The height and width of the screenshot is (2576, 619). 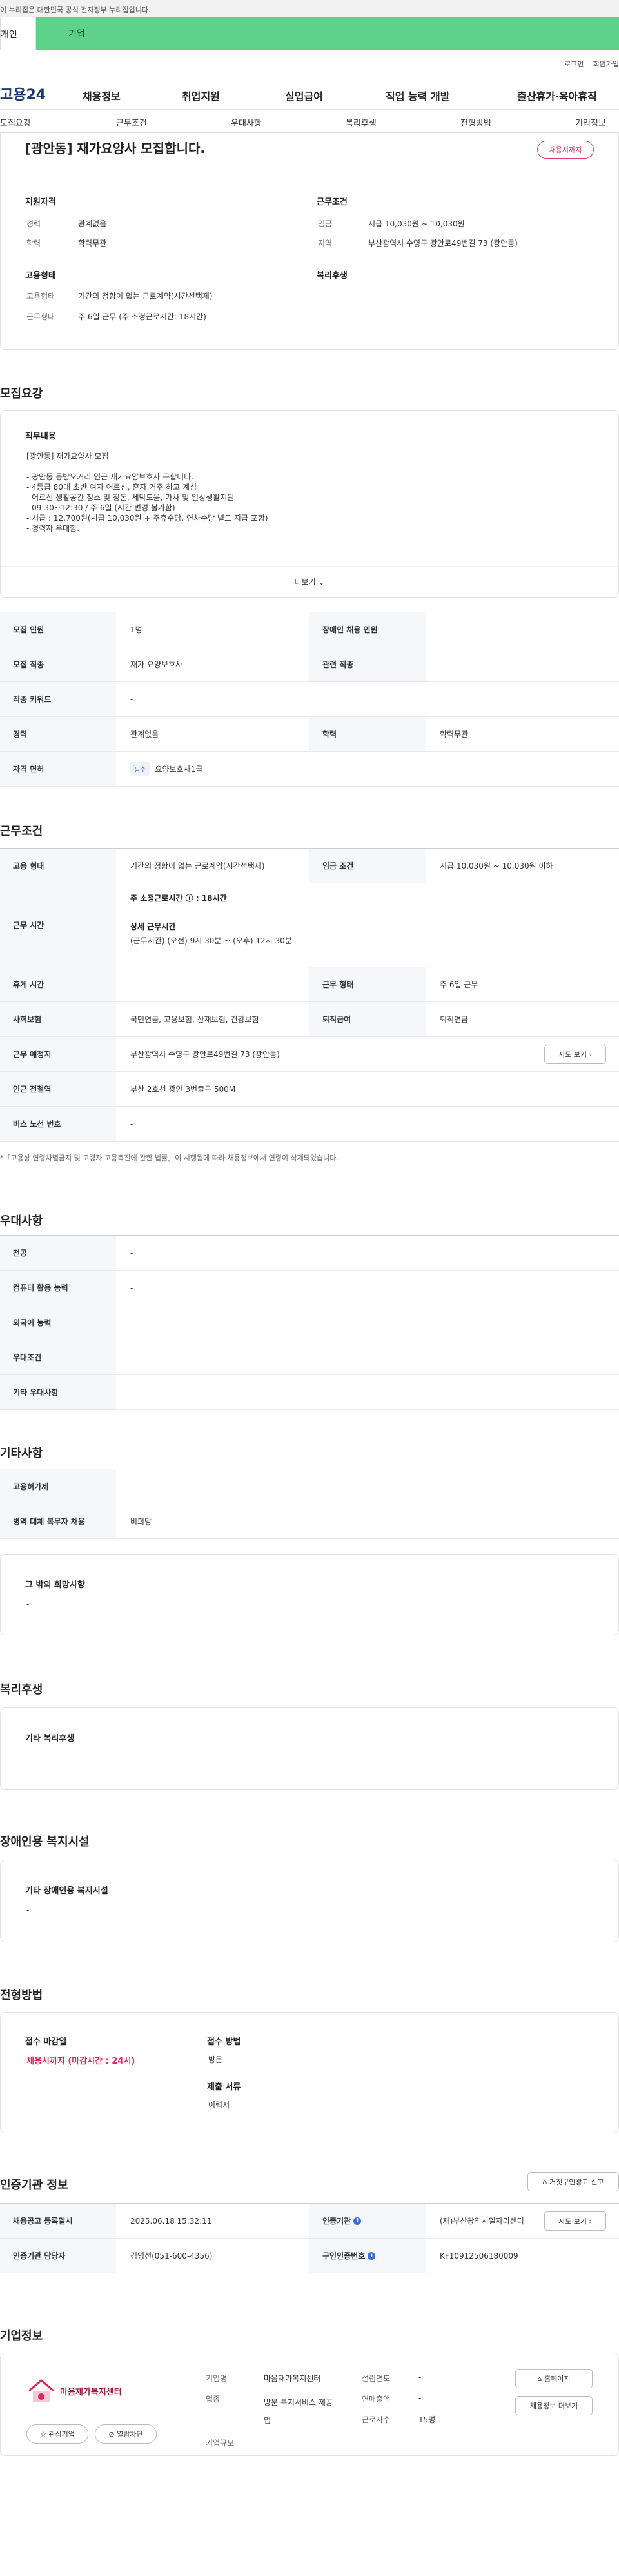 What do you see at coordinates (156, 664) in the screenshot?
I see `occupation-value: 재가 요양보호사` at bounding box center [156, 664].